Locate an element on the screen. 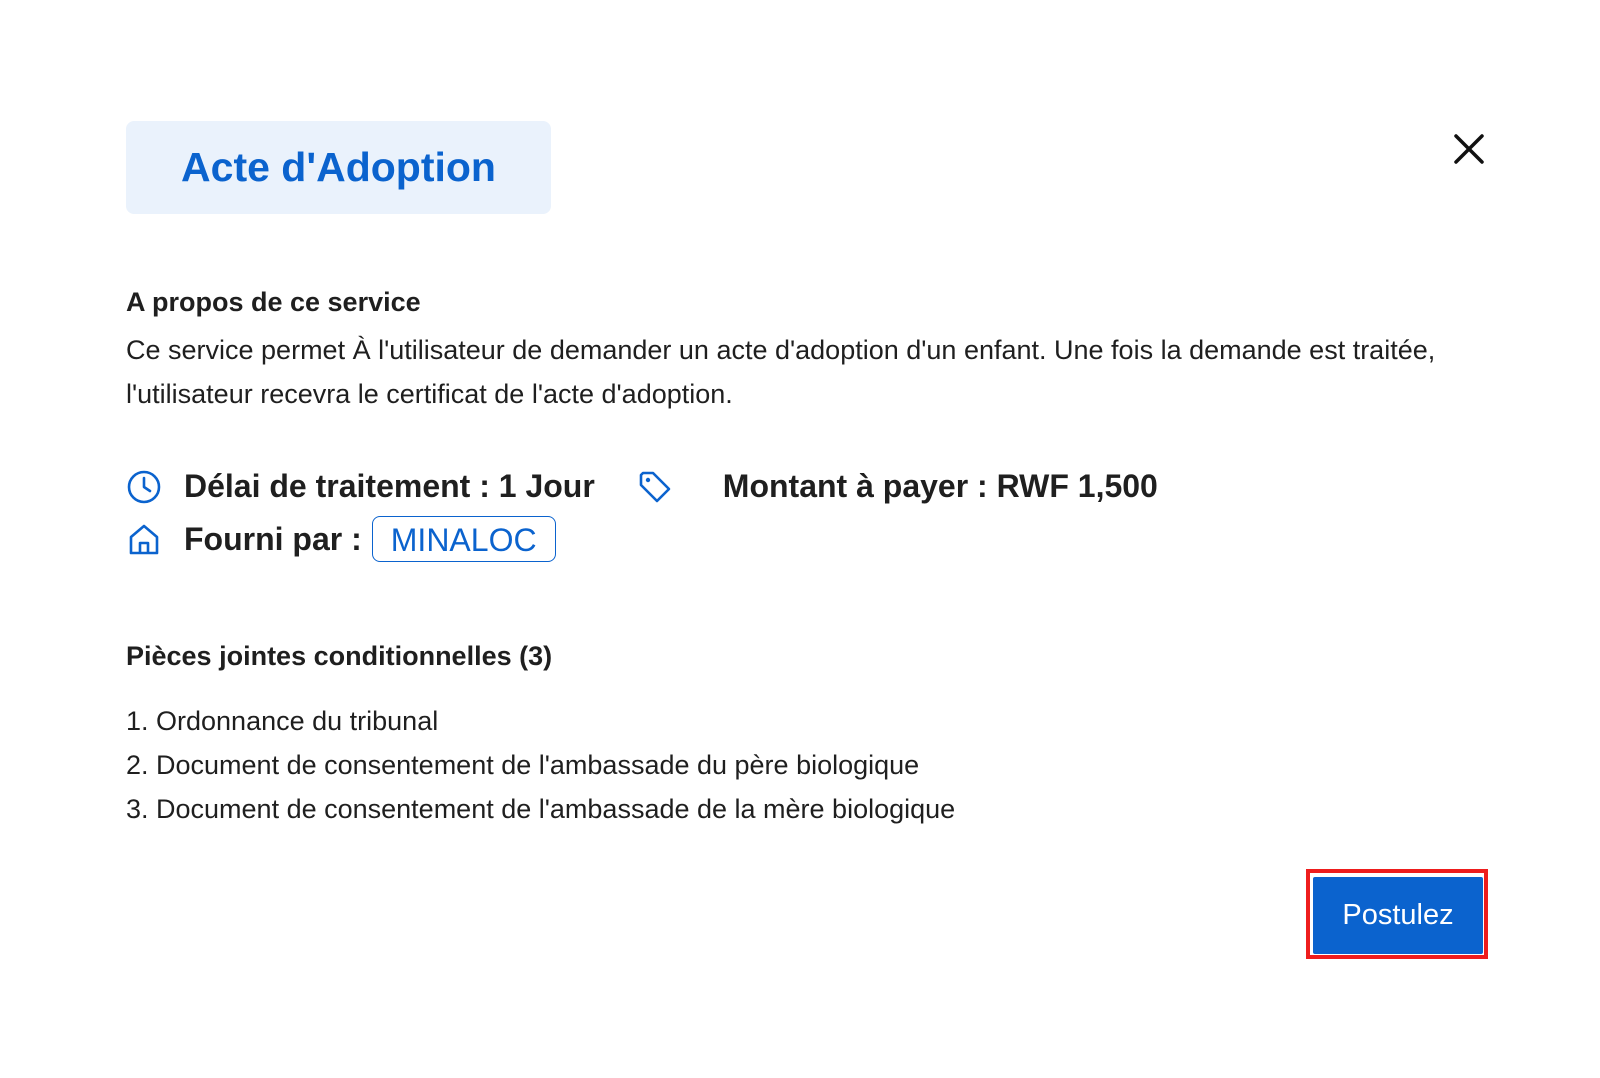 Image resolution: width=1600 pixels, height=1078 pixels. provider-label: Fourni par : is located at coordinates (273, 538).